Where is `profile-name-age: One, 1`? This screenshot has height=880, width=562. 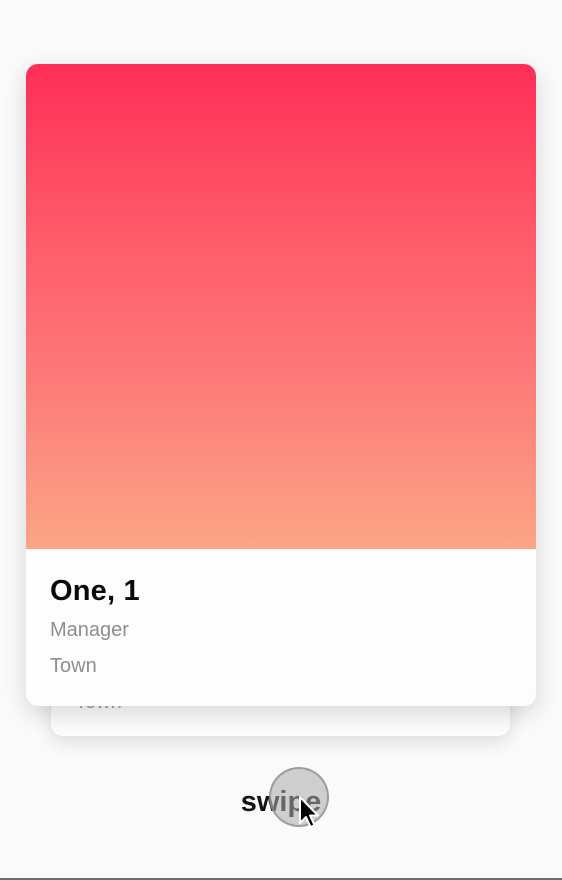 profile-name-age: One, 1 is located at coordinates (95, 591).